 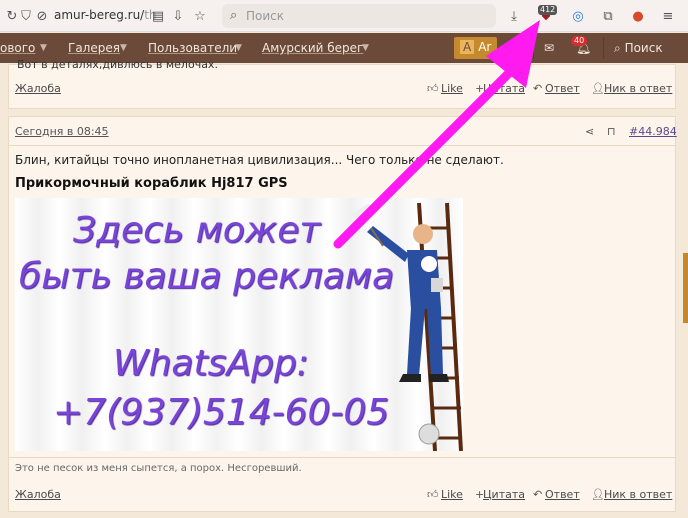 I want to click on nav-item-users: Пользователи, so click(x=192, y=48).